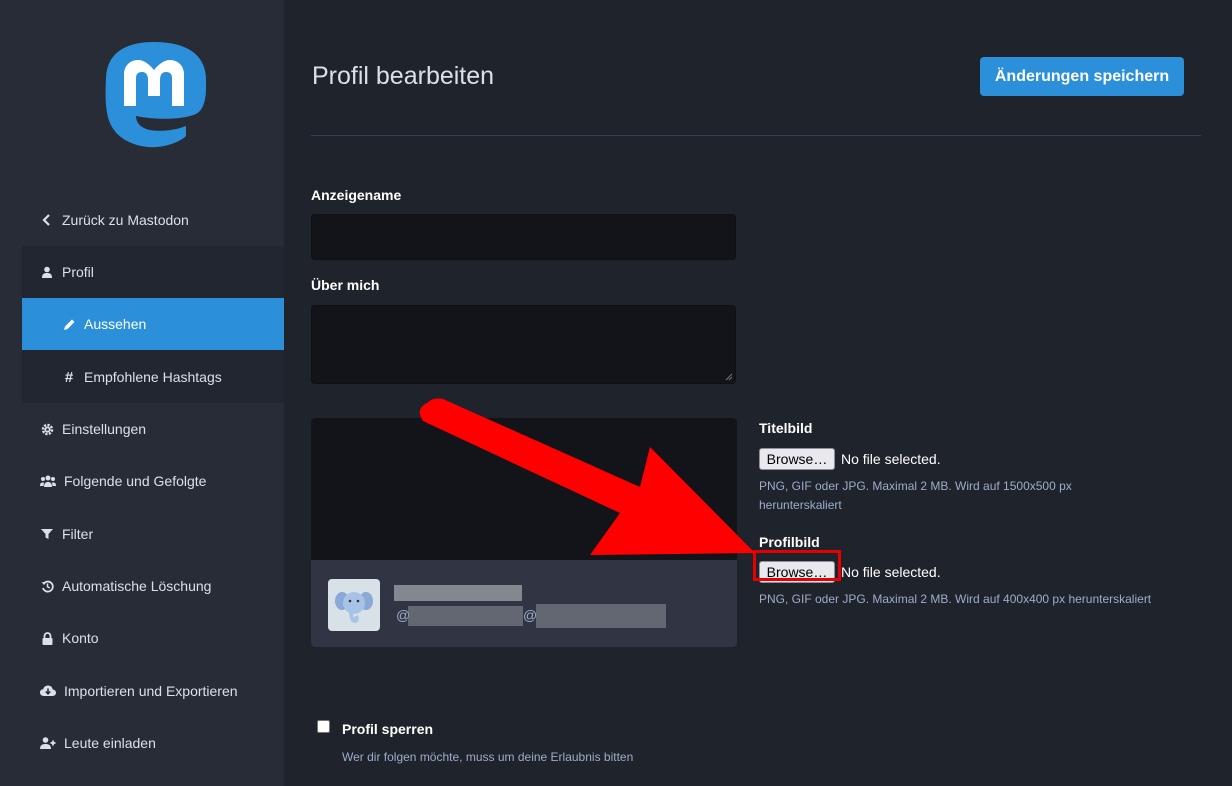 The image size is (1232, 786). What do you see at coordinates (137, 586) in the screenshot?
I see `sidebar-item-label: Automatische Löschung` at bounding box center [137, 586].